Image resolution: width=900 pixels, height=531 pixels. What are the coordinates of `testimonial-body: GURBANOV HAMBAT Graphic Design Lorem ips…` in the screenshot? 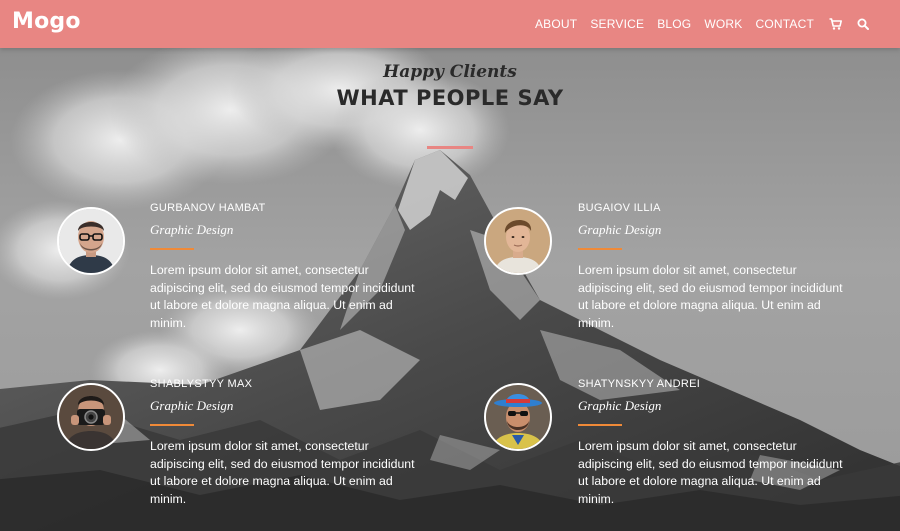 It's located at (285, 267).